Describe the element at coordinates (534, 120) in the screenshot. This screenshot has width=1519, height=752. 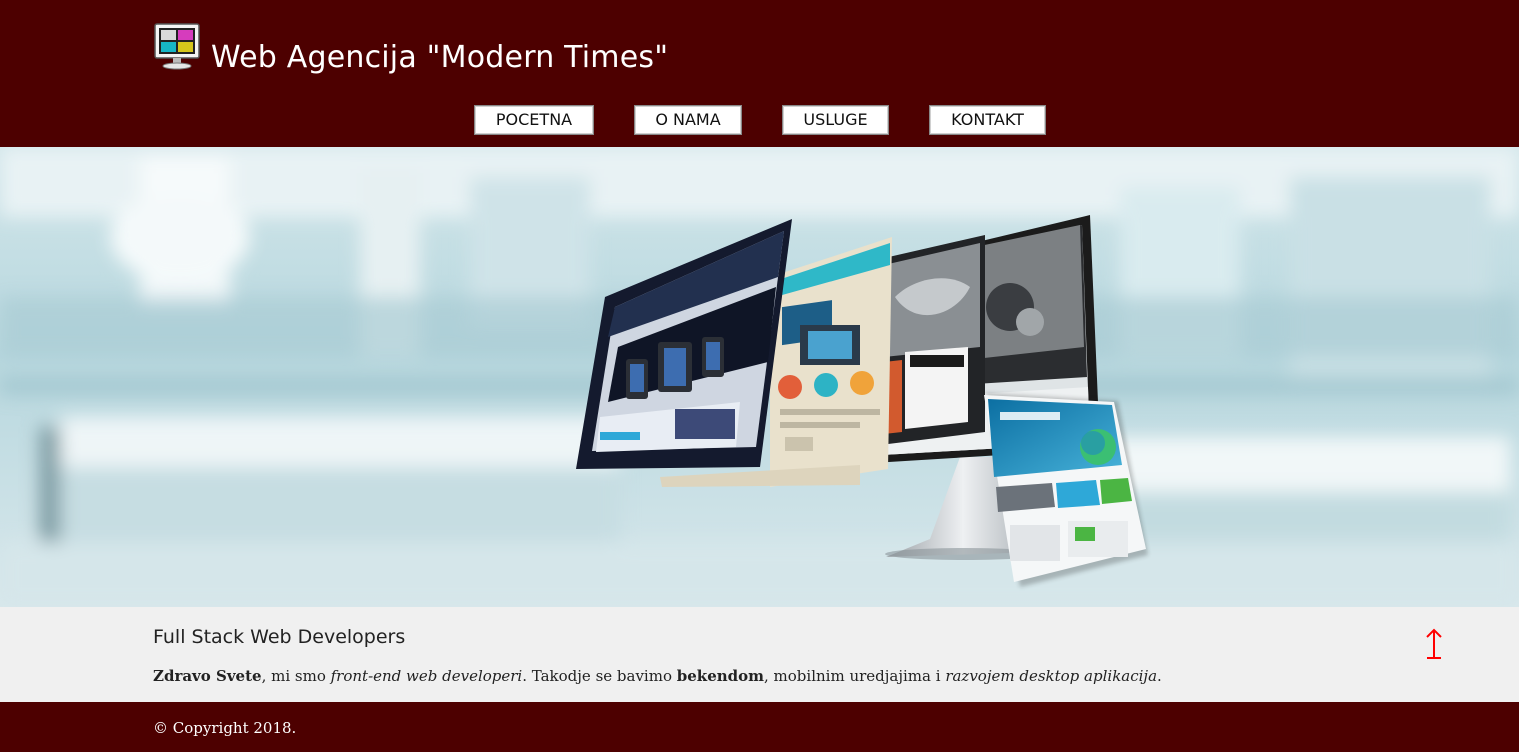
I see `nav-pocetna: POCETNA` at that location.